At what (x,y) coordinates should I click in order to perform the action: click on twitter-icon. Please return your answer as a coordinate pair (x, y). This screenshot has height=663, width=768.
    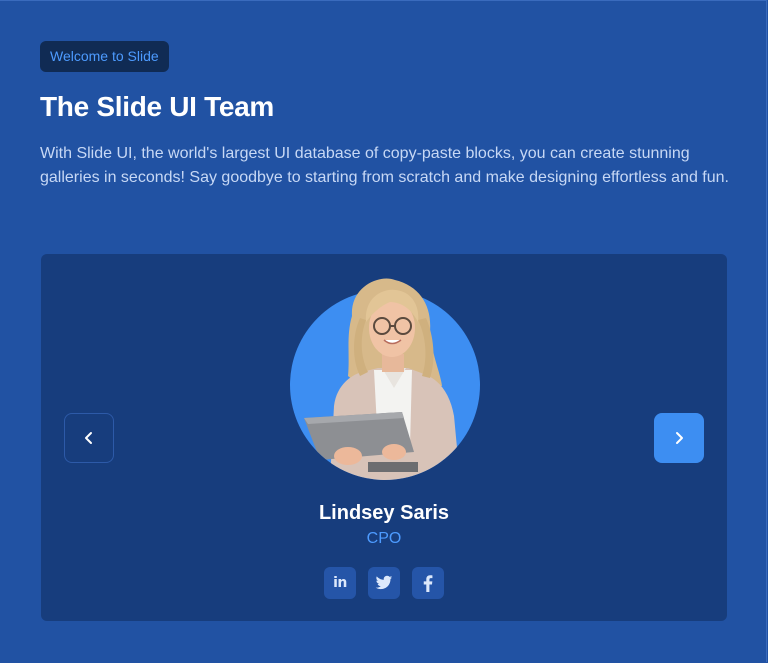
    Looking at the image, I should click on (384, 582).